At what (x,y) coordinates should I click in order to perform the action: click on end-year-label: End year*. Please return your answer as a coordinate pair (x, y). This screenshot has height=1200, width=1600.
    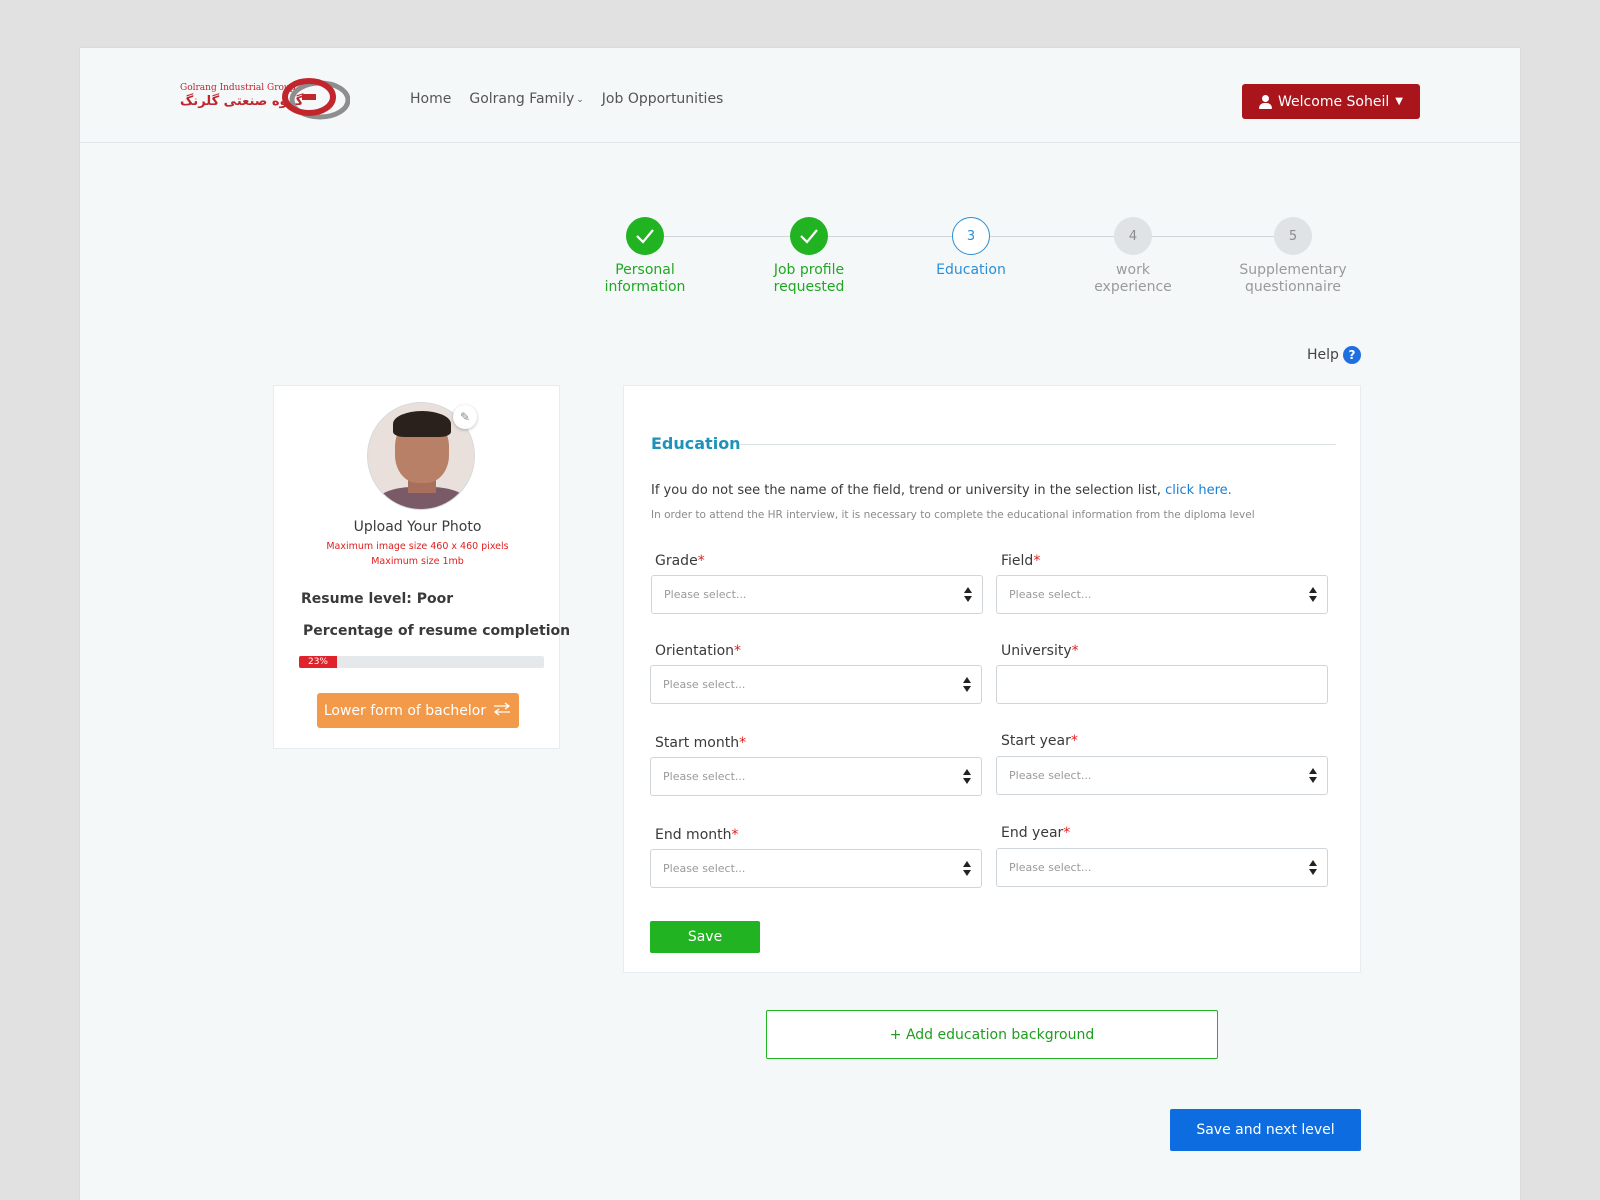
    Looking at the image, I should click on (1036, 833).